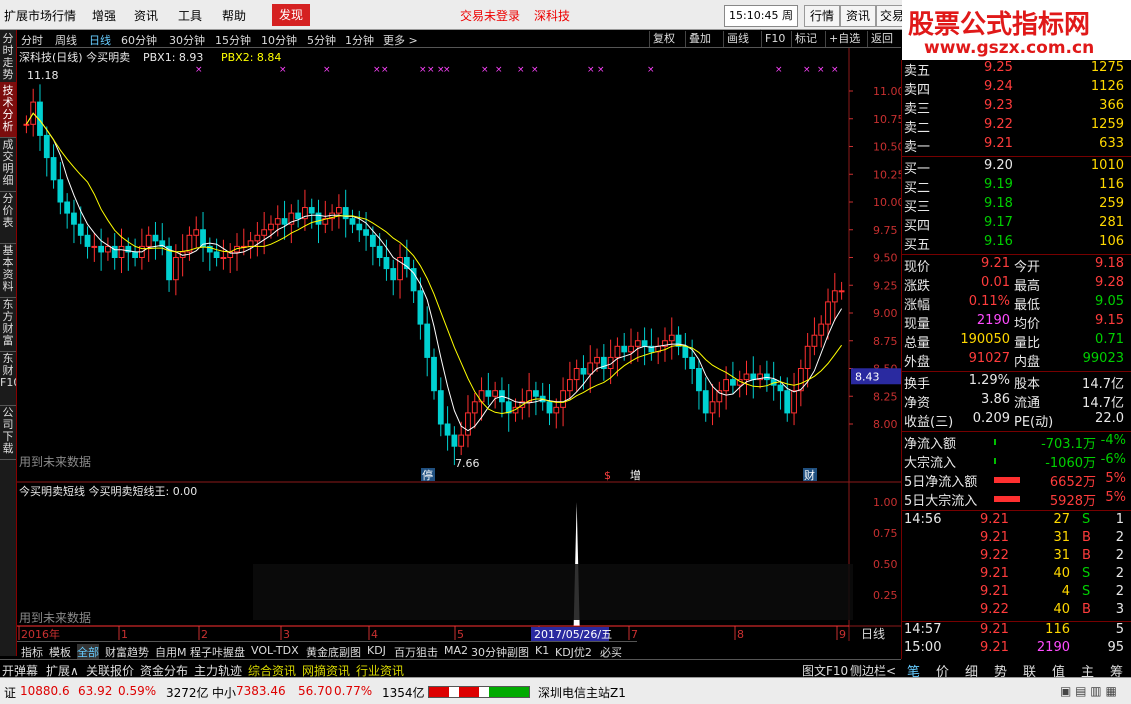 The width and height of the screenshot is (1131, 704). What do you see at coordinates (917, 188) in the screenshot?
I see `buy-label: 买二` at bounding box center [917, 188].